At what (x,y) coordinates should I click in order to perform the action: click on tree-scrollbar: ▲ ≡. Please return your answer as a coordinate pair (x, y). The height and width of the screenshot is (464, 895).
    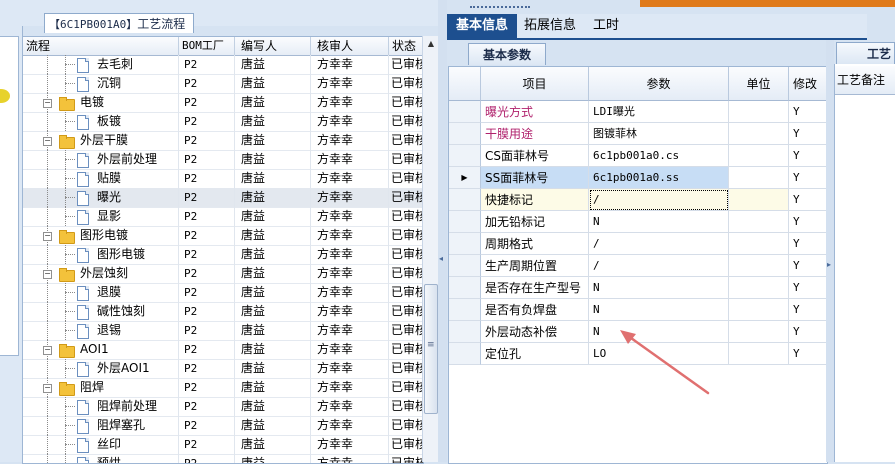
    Looking at the image, I should click on (430, 249).